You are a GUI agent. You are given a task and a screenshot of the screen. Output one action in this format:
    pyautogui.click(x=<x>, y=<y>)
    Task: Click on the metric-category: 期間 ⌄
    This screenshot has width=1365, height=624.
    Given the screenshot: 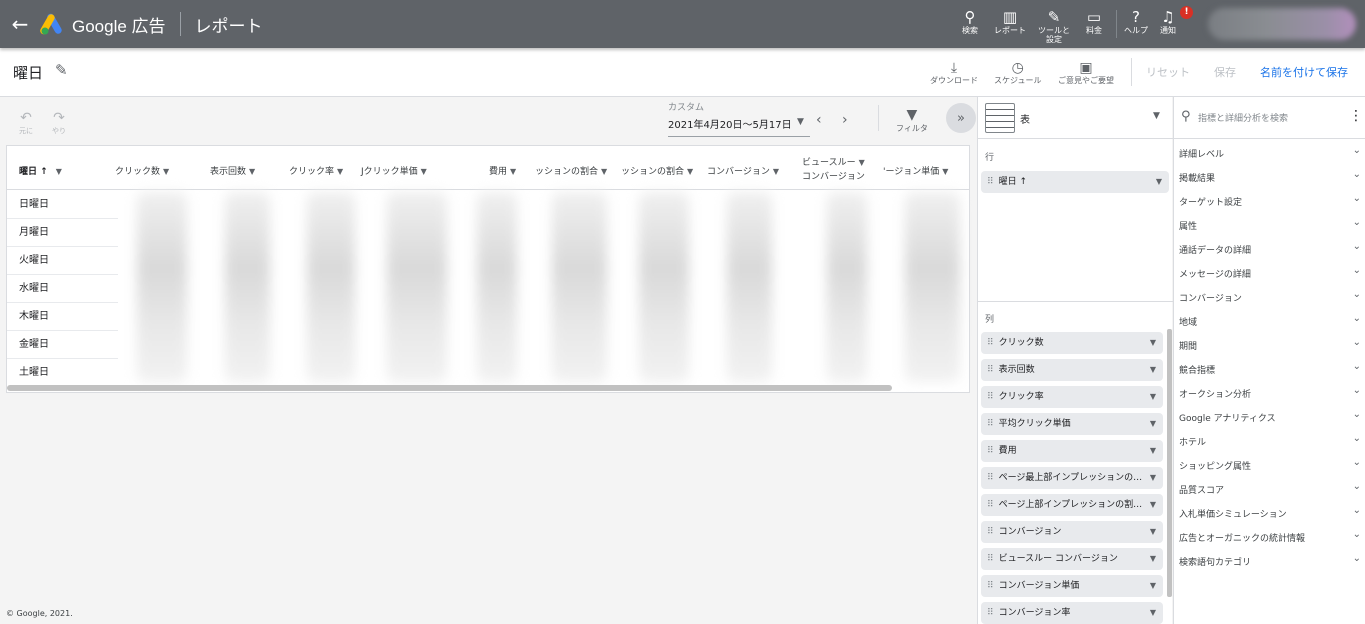 What is the action you would take?
    pyautogui.click(x=1270, y=344)
    